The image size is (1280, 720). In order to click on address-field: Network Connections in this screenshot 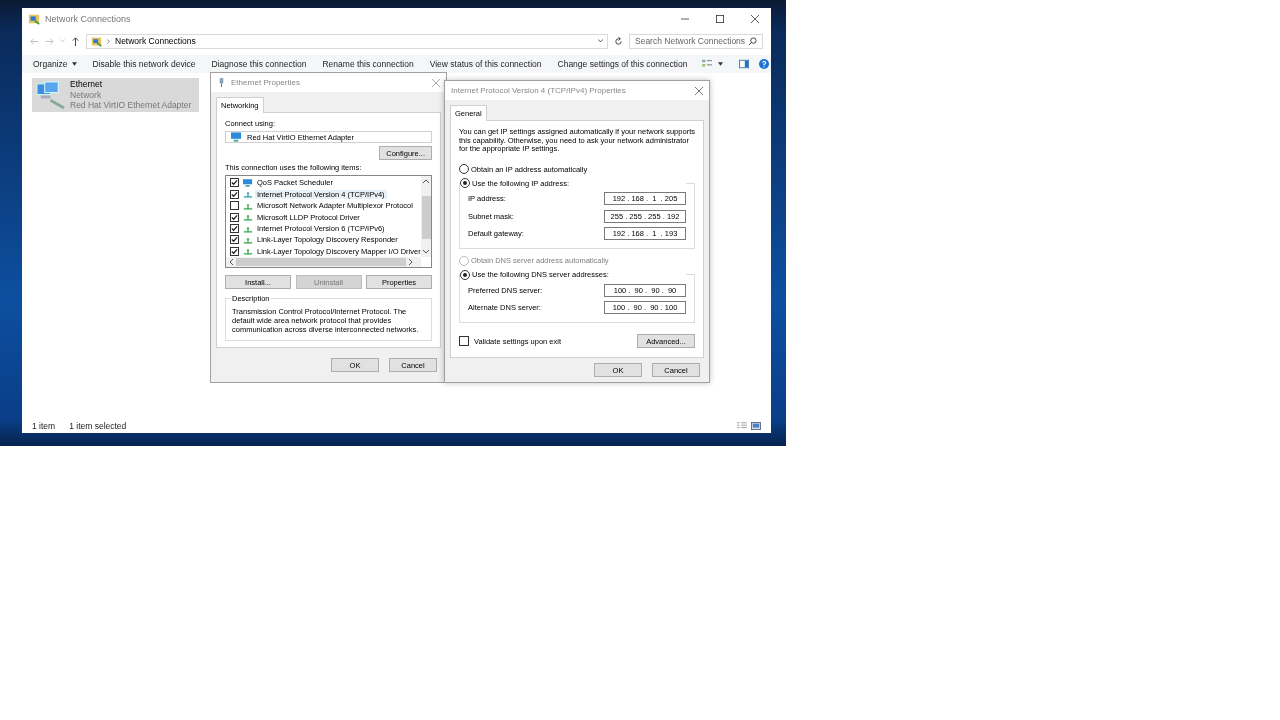, I will do `click(347, 41)`.